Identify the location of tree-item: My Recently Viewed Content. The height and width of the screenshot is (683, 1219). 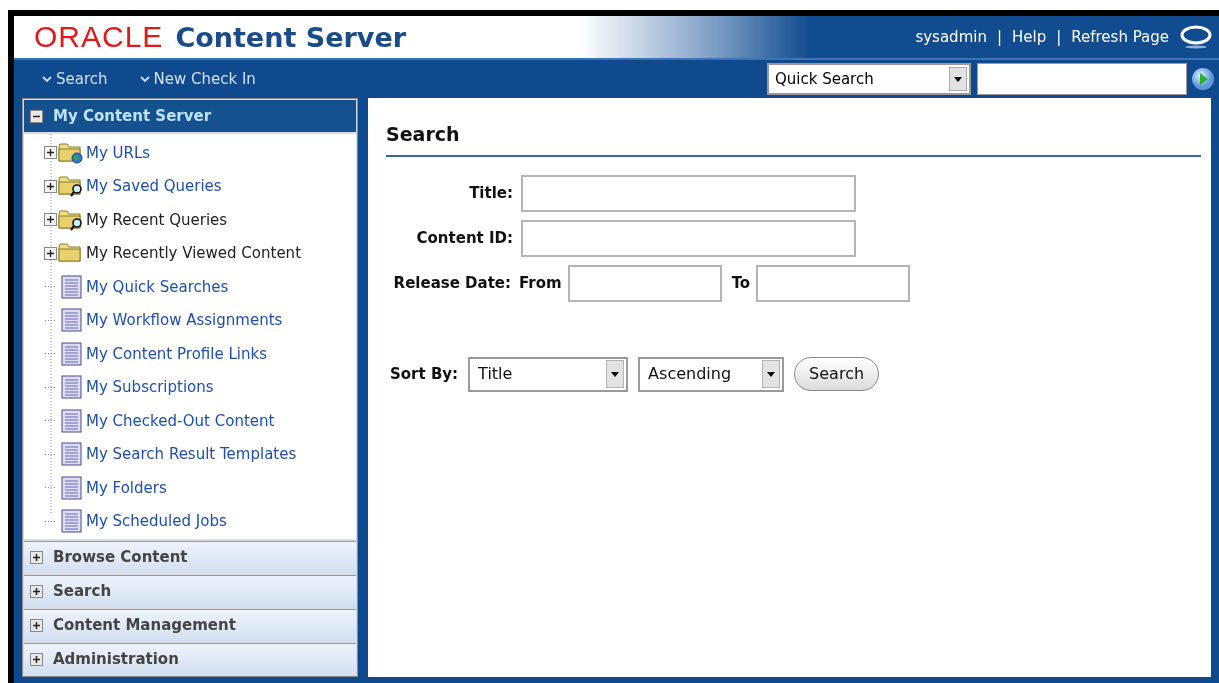
(193, 253).